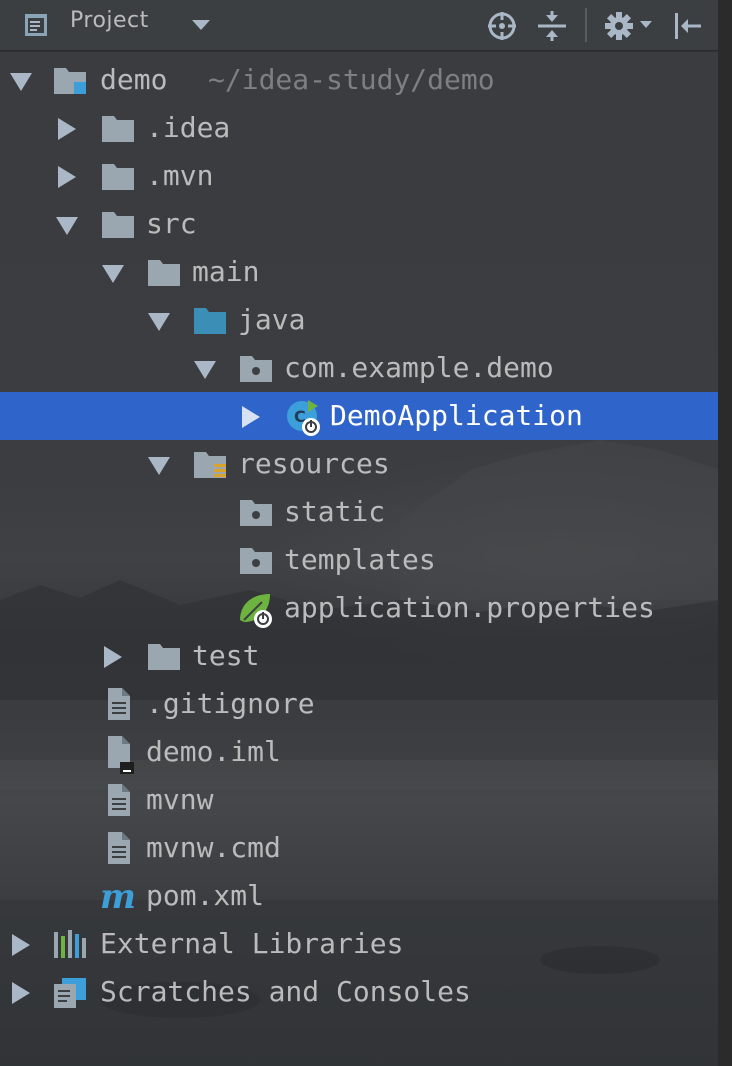 The height and width of the screenshot is (1066, 732). What do you see at coordinates (120, 754) in the screenshot?
I see `module-file-icon` at bounding box center [120, 754].